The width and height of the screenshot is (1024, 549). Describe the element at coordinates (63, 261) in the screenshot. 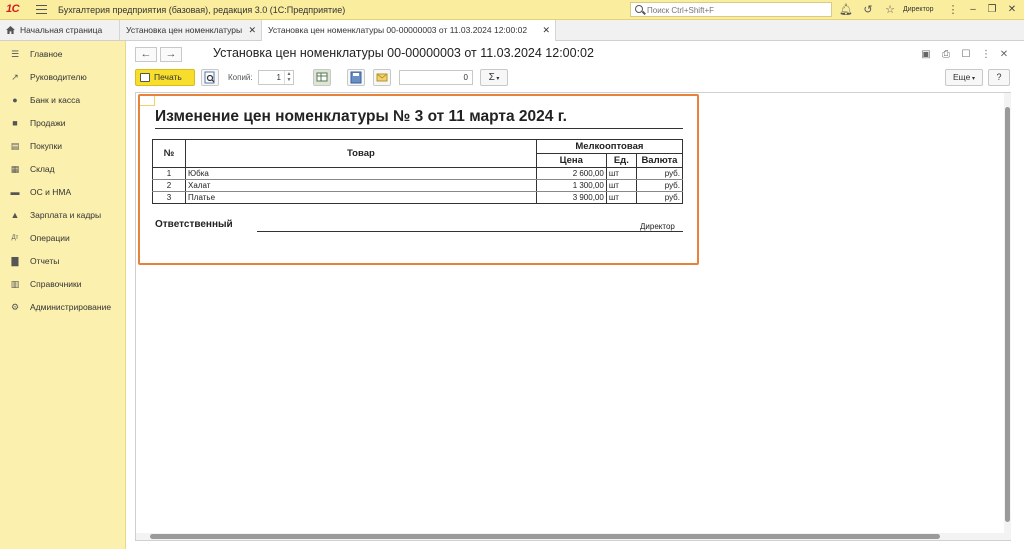

I see `sidebar-item-reports: ▇ Отчеты` at that location.